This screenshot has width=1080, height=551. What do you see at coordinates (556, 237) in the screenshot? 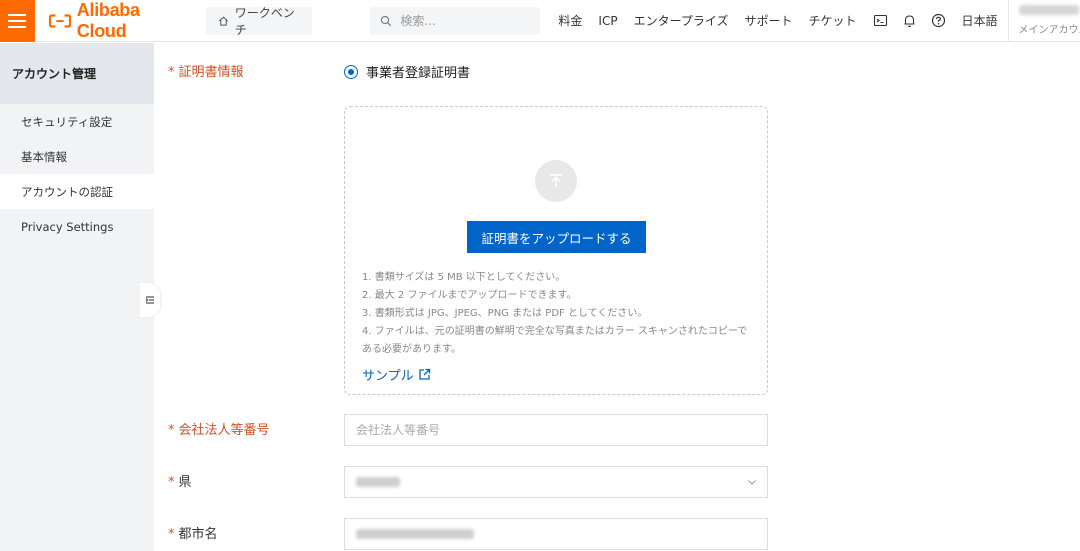
I see `upload-certificate-button: 証明書をアップロードする` at bounding box center [556, 237].